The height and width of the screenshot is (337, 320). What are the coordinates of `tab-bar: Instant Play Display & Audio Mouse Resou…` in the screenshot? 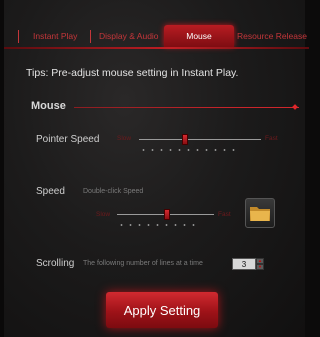 It's located at (156, 36).